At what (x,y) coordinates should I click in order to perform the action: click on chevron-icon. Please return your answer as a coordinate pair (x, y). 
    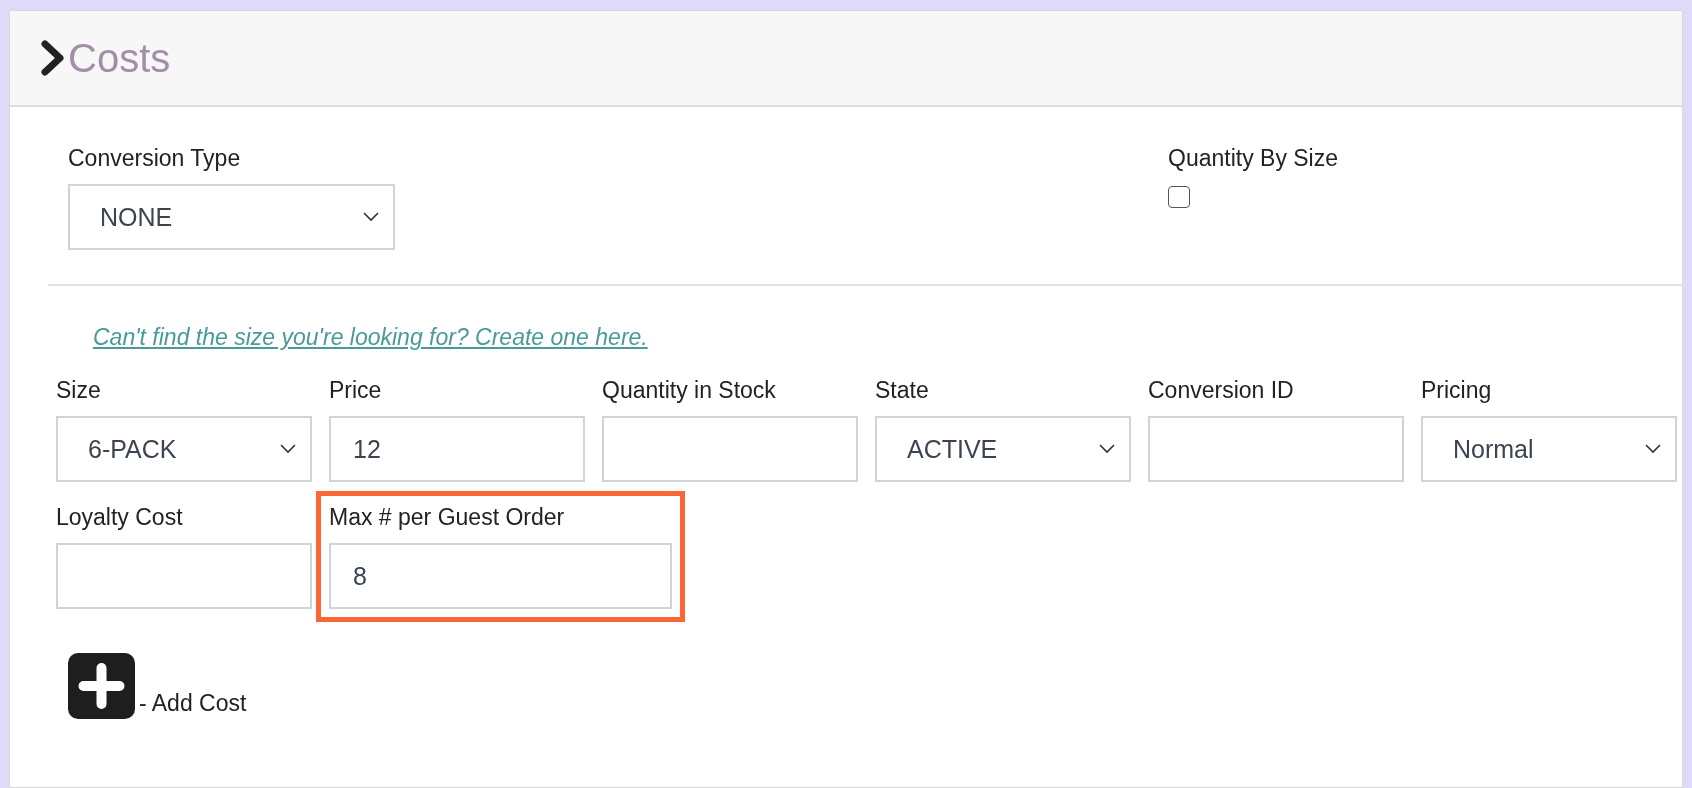
    Looking at the image, I should click on (53, 58).